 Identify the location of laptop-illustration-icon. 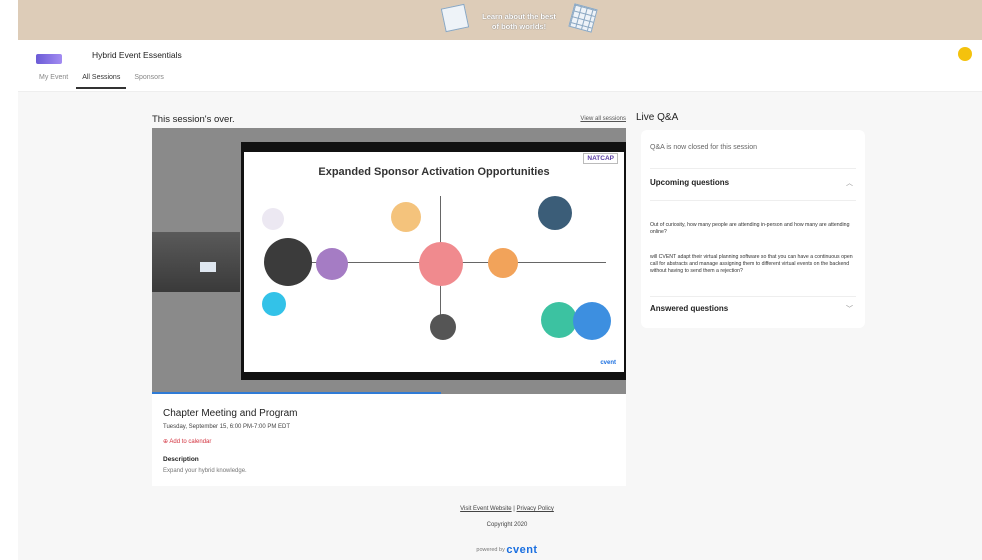
(455, 18).